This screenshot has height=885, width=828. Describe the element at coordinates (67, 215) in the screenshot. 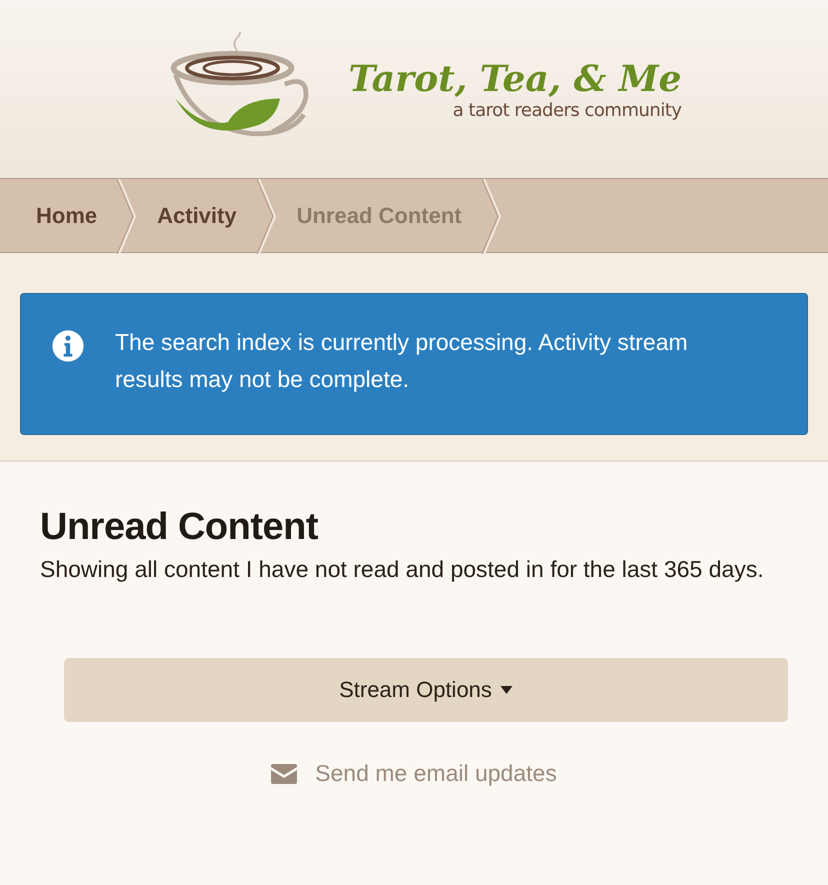

I see `breadcrumb-link: Home` at that location.